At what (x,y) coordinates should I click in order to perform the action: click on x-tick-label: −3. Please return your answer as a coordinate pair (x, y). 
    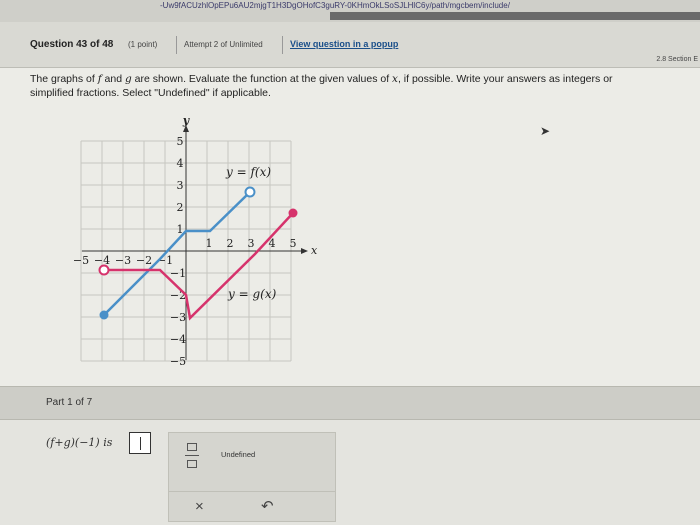
    Looking at the image, I should click on (123, 260).